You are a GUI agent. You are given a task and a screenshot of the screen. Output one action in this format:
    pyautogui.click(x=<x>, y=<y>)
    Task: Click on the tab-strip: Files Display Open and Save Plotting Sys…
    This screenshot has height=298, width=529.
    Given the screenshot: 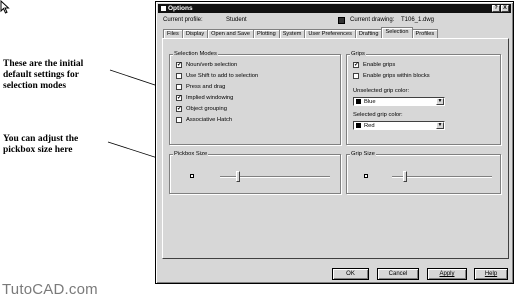 What is the action you would take?
    pyautogui.click(x=301, y=32)
    